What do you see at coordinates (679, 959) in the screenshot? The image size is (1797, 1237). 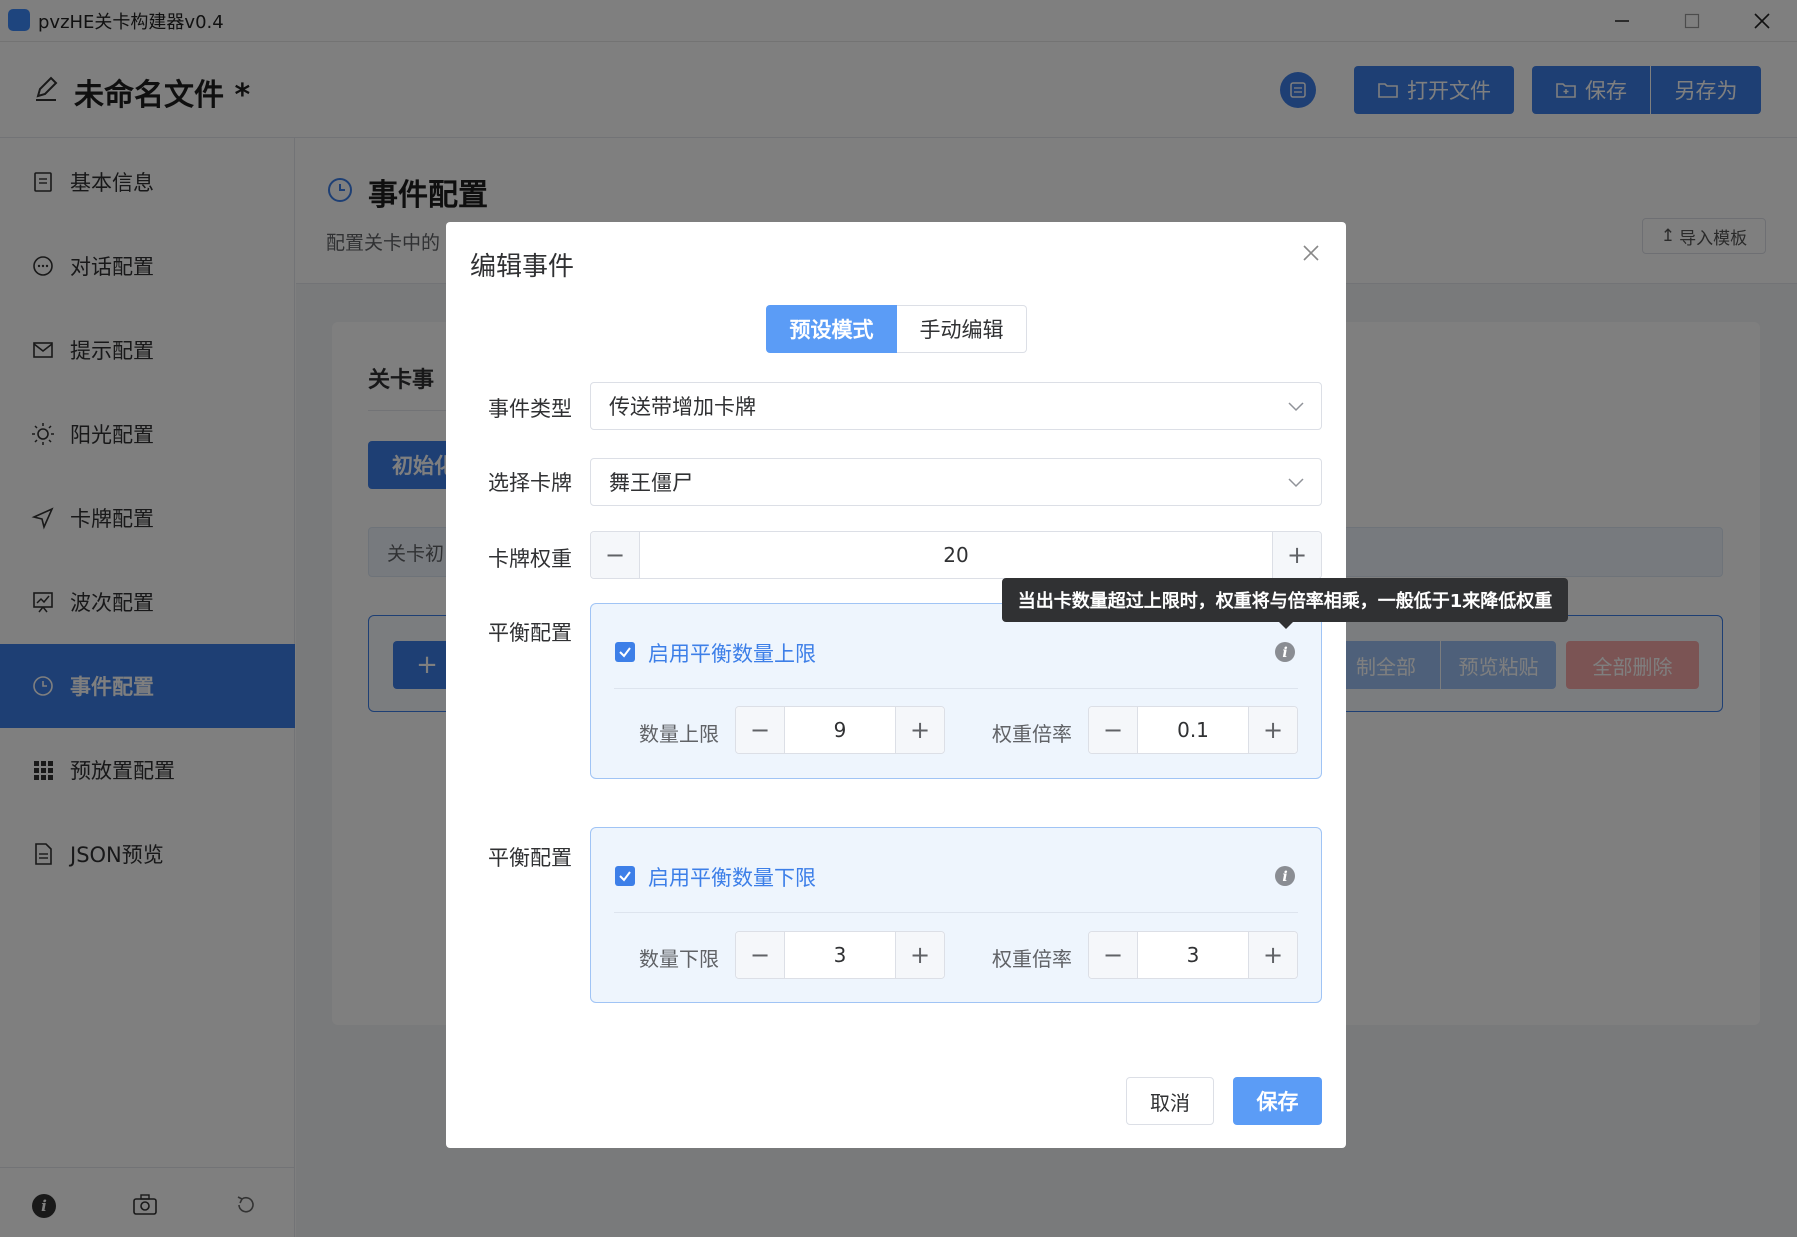 I see `lower-limit-label: 数量下限` at bounding box center [679, 959].